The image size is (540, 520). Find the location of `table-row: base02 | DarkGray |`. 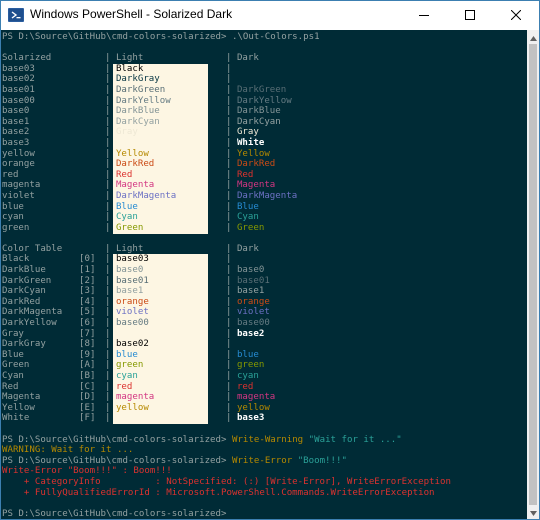

table-row: base02 | DarkGray | is located at coordinates (117, 79).